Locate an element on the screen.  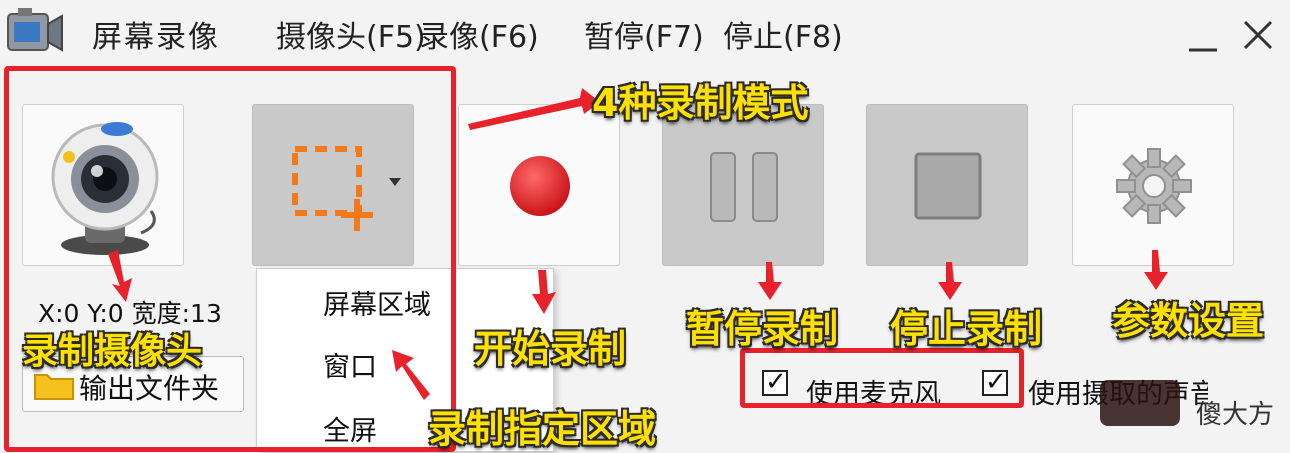
arrow-settings is located at coordinates (1156, 270).